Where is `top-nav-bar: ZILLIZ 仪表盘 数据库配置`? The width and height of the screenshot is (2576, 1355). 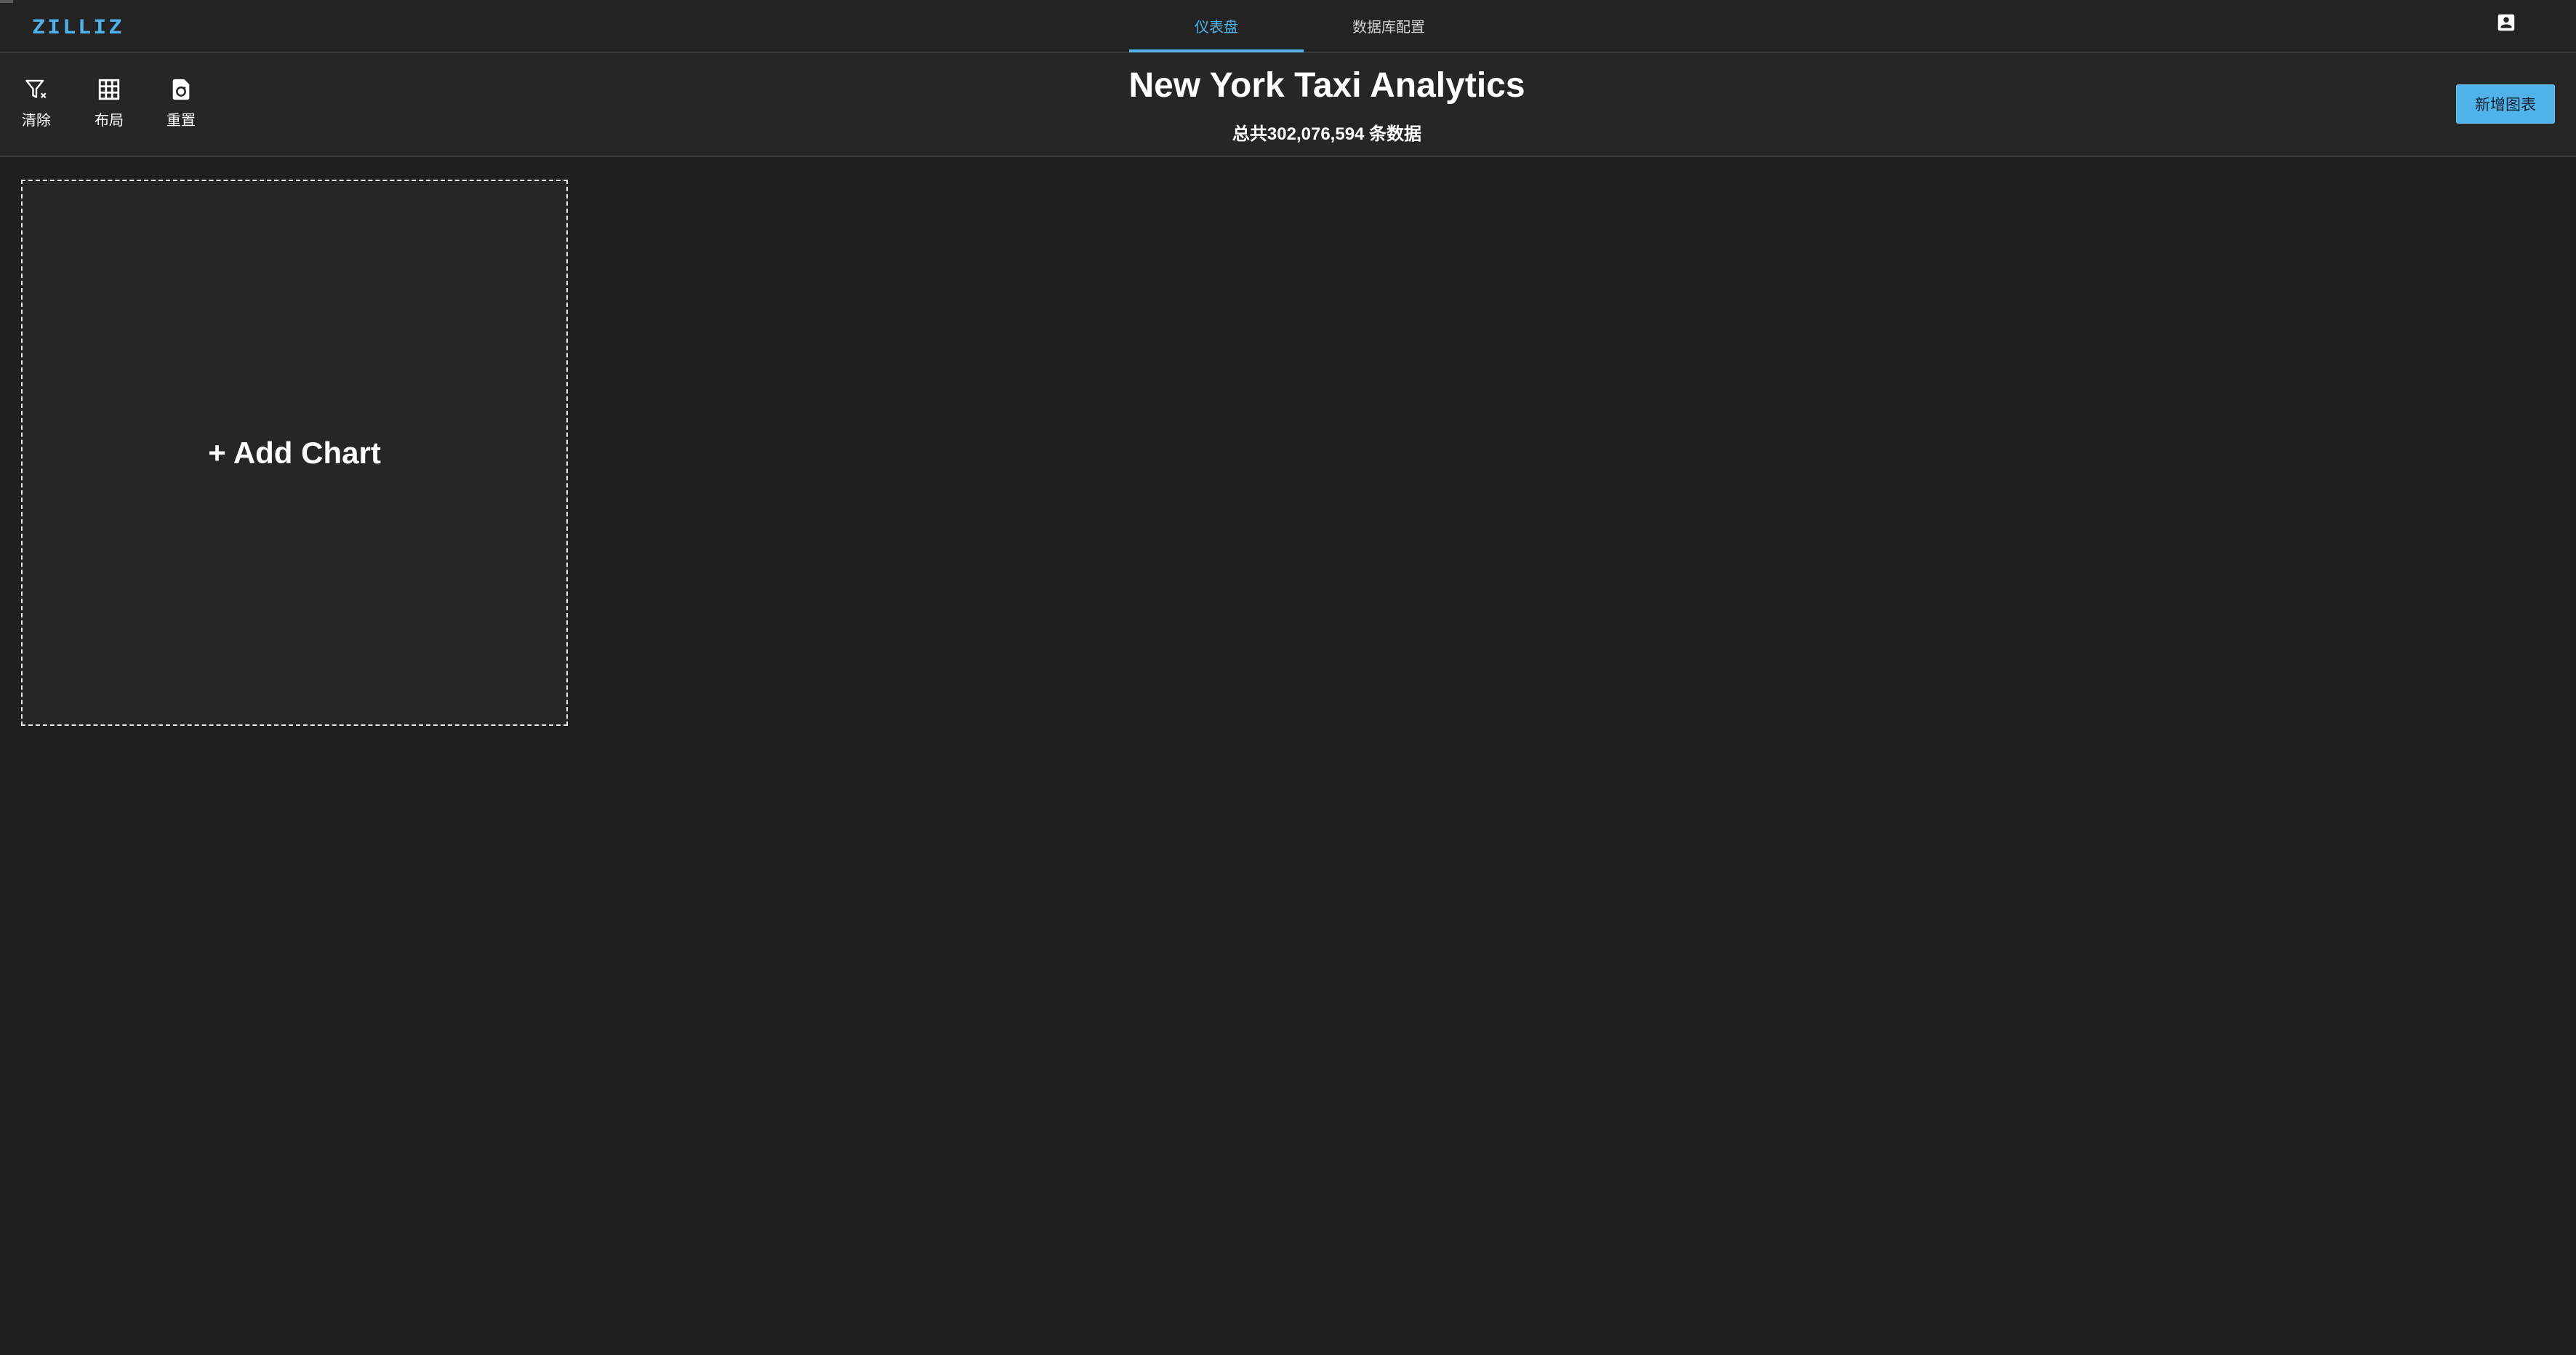 top-nav-bar: ZILLIZ 仪表盘 数据库配置 is located at coordinates (1288, 26).